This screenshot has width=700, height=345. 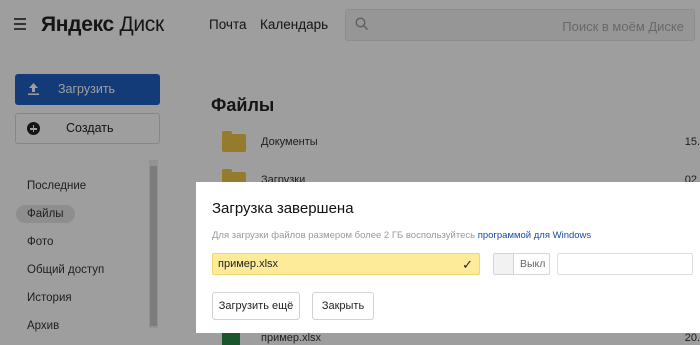 What do you see at coordinates (248, 264) in the screenshot?
I see `uploaded-file-name: пример.xlsx` at bounding box center [248, 264].